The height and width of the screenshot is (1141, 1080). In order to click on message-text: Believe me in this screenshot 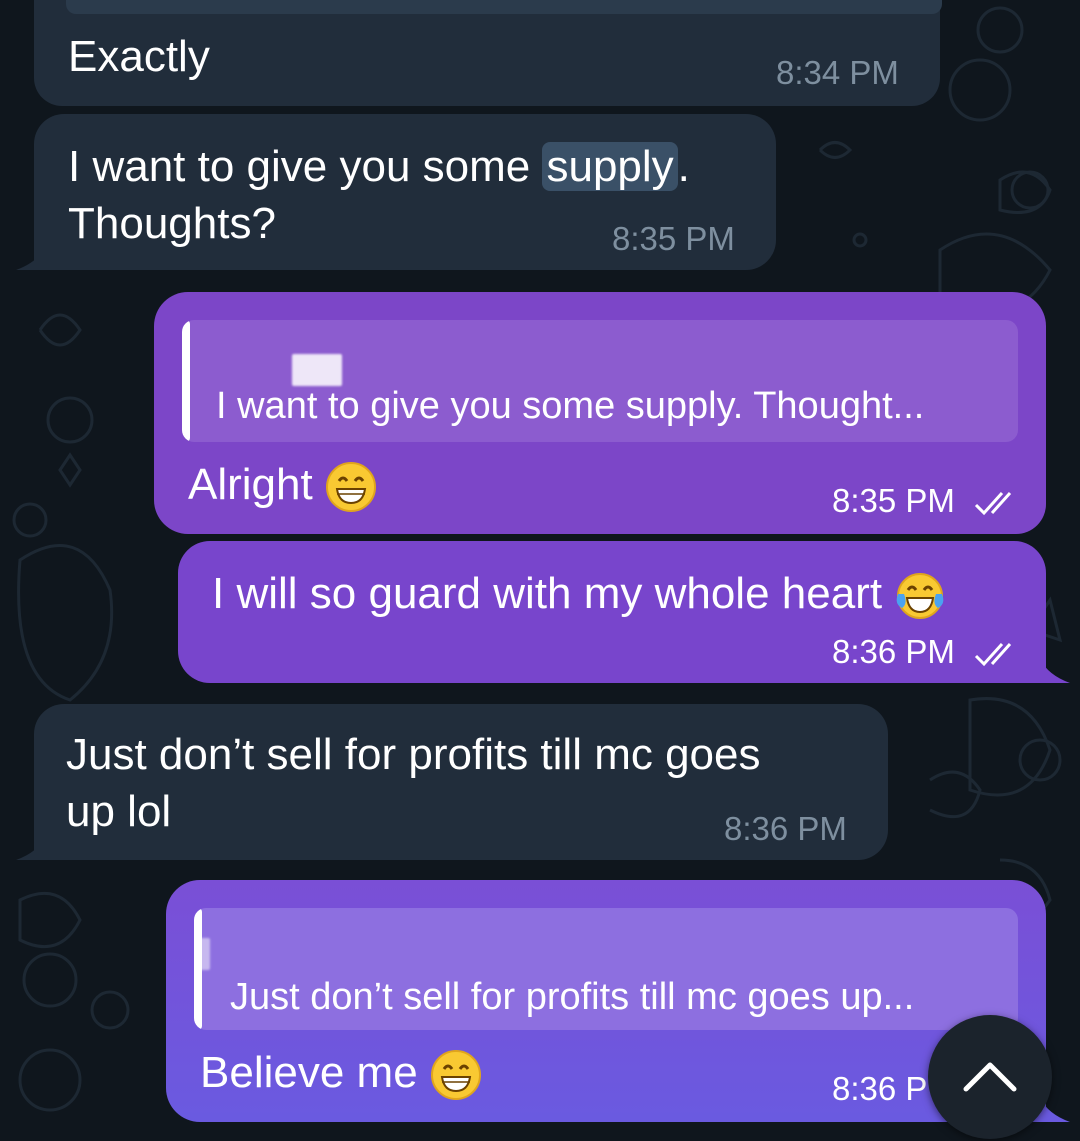, I will do `click(341, 1072)`.